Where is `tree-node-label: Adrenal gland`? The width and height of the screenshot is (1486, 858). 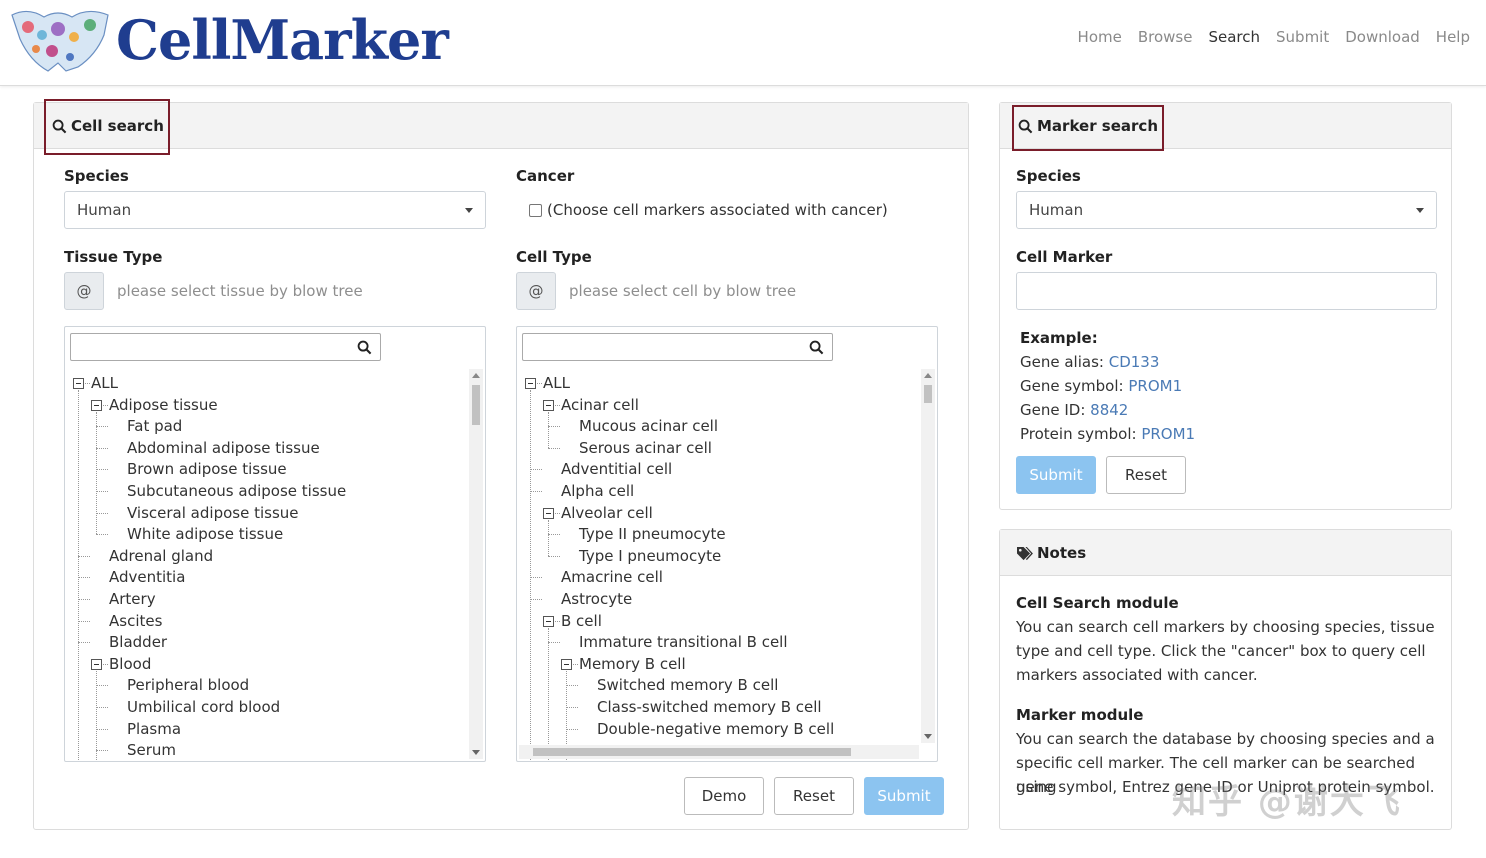
tree-node-label: Adrenal gland is located at coordinates (161, 556).